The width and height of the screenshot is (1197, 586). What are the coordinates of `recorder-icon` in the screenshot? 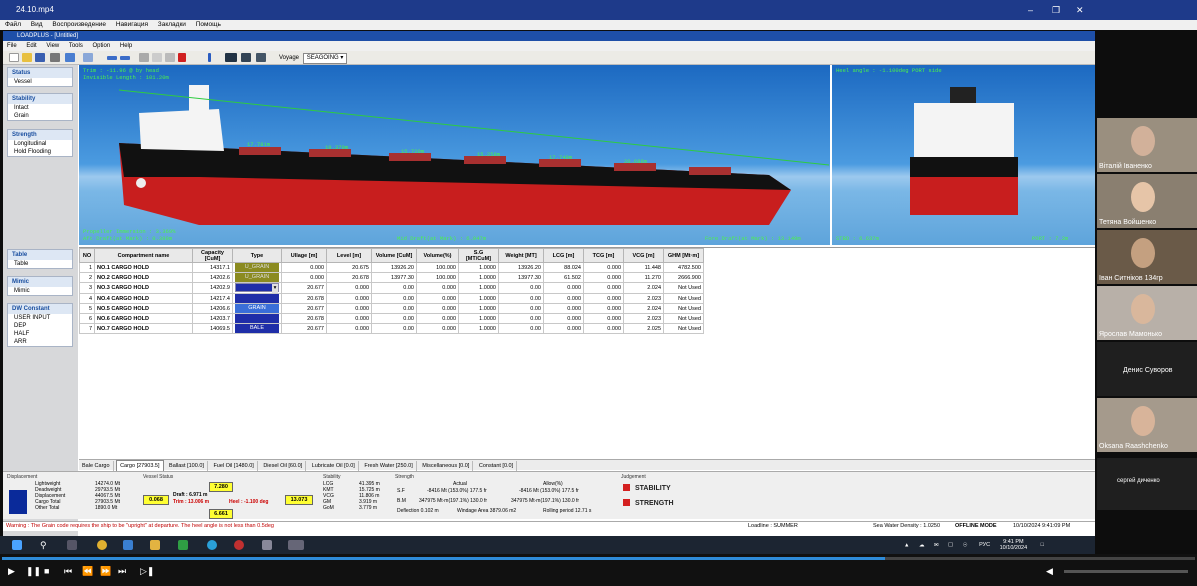 It's located at (239, 545).